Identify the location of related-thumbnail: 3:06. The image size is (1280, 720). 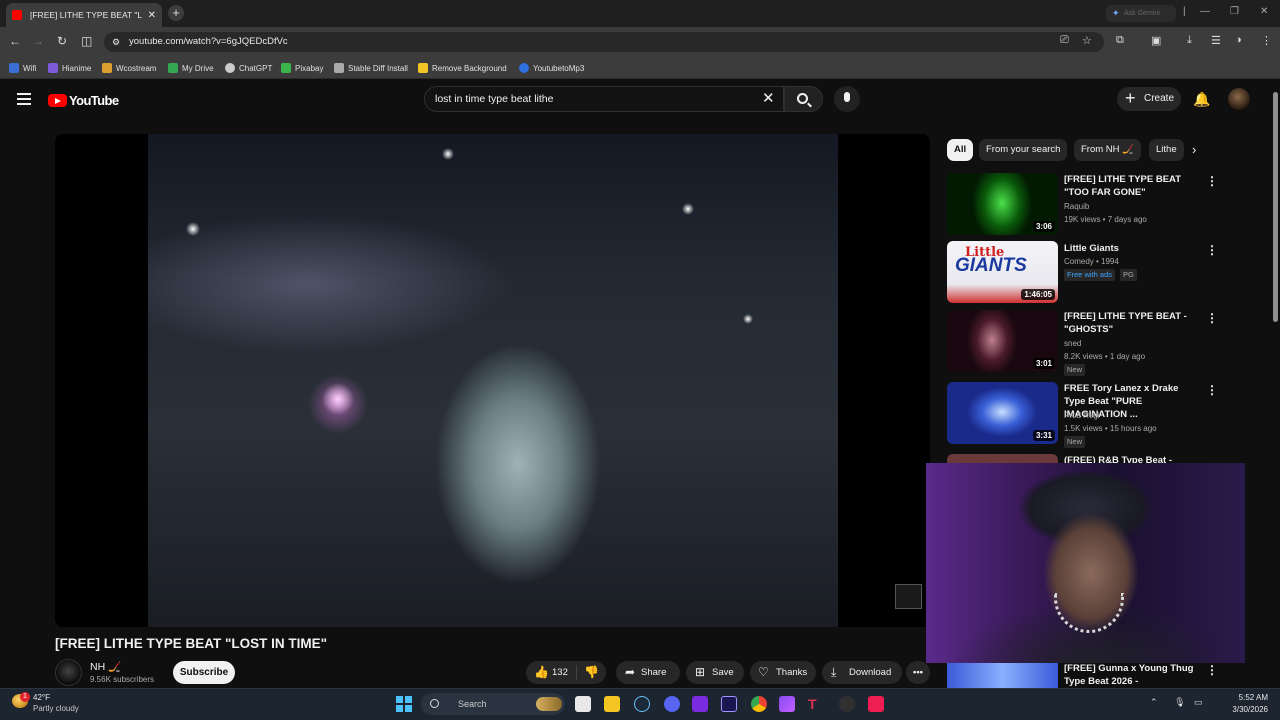
(1002, 204).